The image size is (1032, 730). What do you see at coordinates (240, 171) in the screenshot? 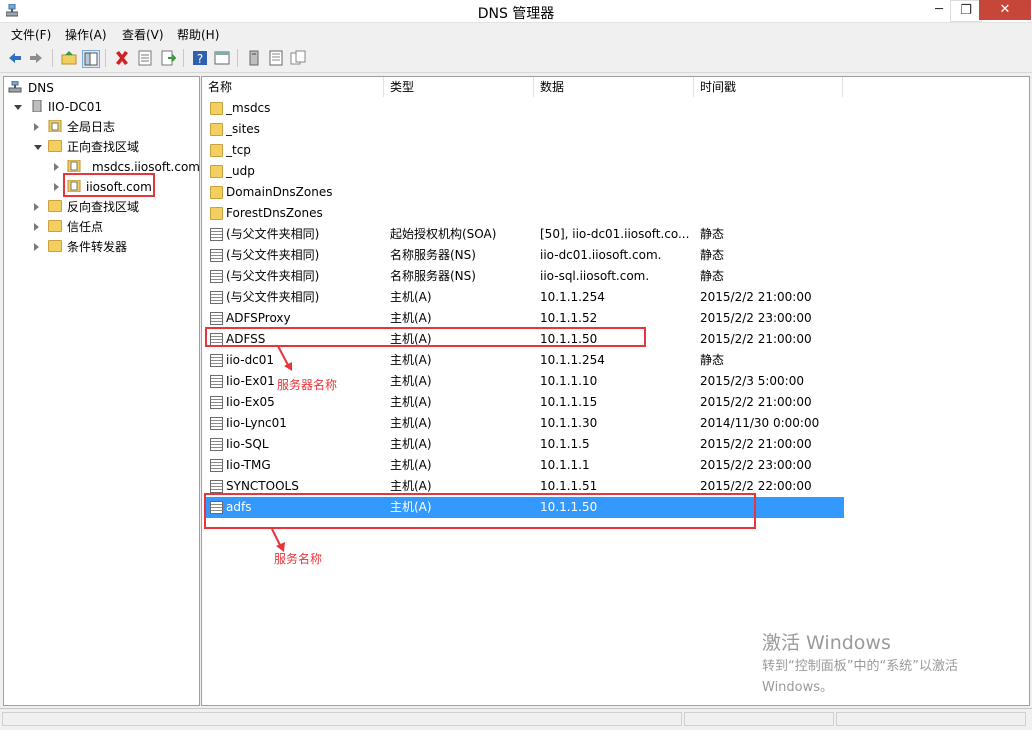
I see `cell-name: _udp` at bounding box center [240, 171].